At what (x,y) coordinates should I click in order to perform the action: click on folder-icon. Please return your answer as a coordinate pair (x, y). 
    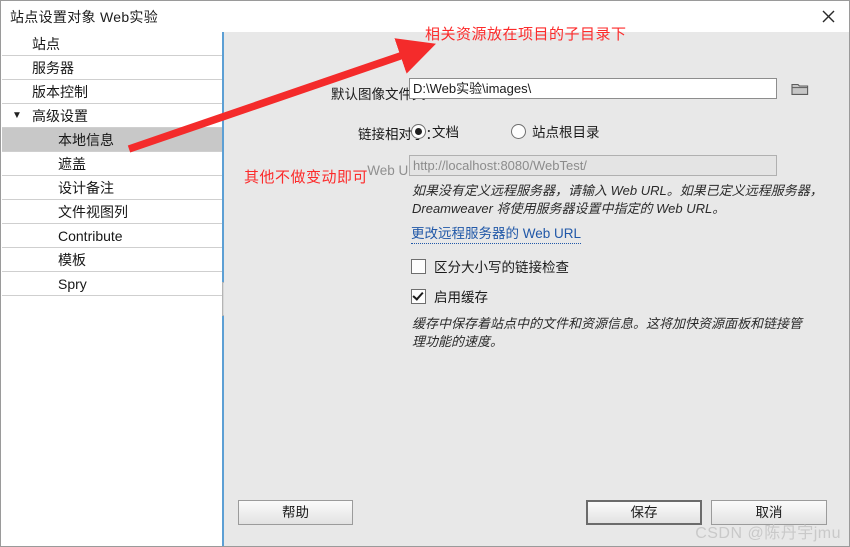
    Looking at the image, I should click on (800, 89).